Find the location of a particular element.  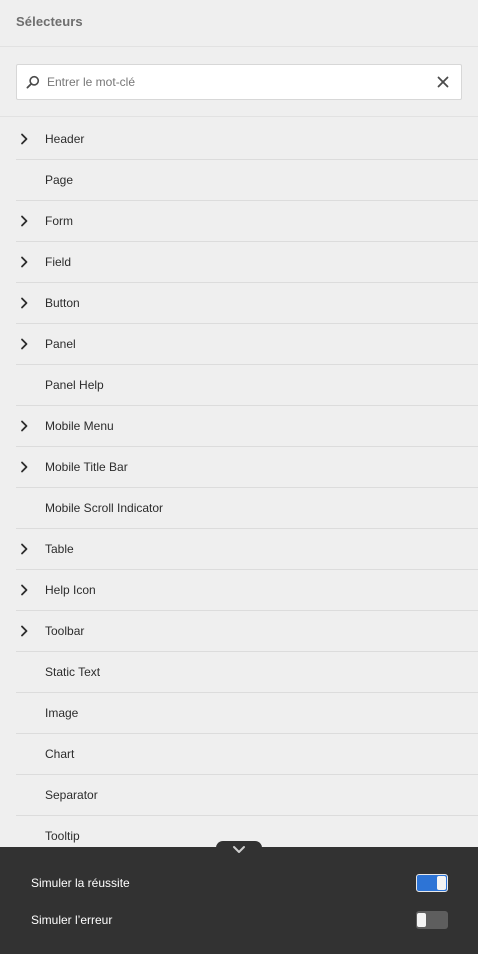

list-item-label: Field is located at coordinates (58, 262).